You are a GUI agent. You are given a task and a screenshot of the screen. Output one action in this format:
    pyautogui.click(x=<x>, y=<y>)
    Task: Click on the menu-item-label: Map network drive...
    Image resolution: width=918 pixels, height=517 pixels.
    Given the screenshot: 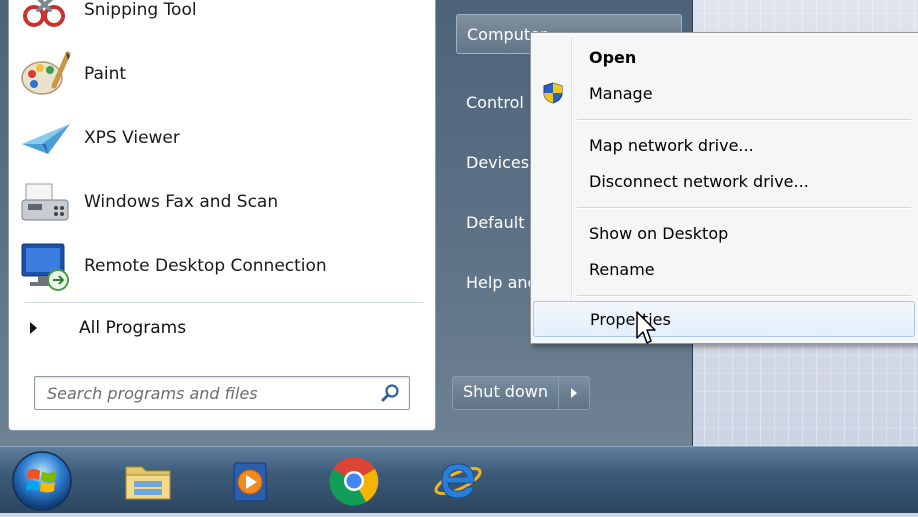 What is the action you would take?
    pyautogui.click(x=671, y=145)
    